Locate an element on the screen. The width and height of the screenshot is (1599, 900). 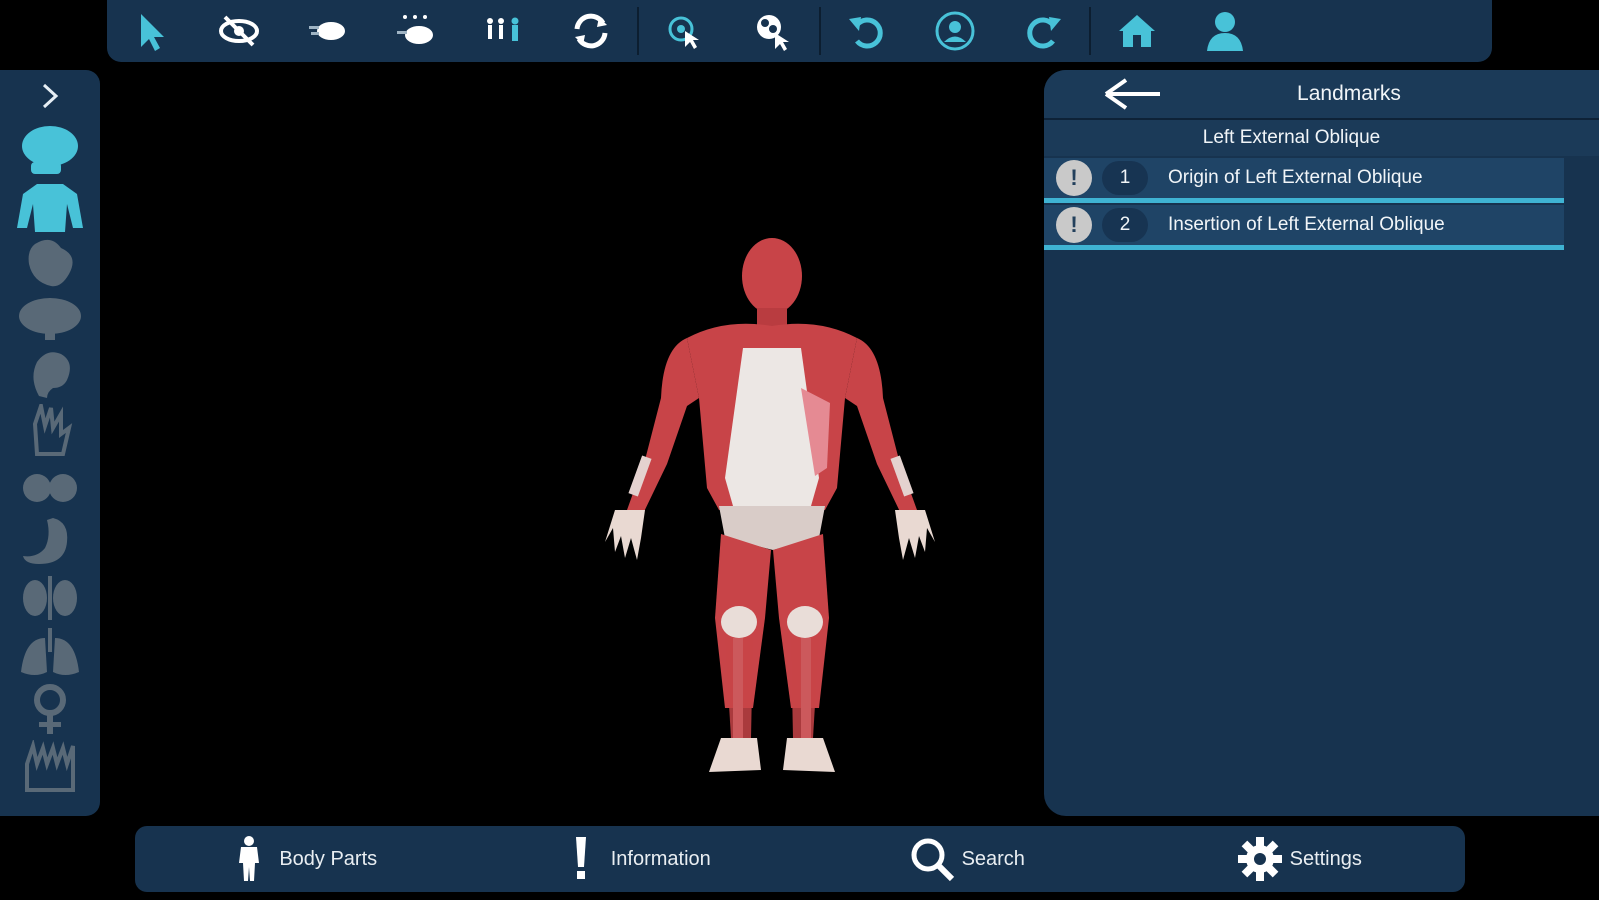
exclamation-icon is located at coordinates (580, 858).